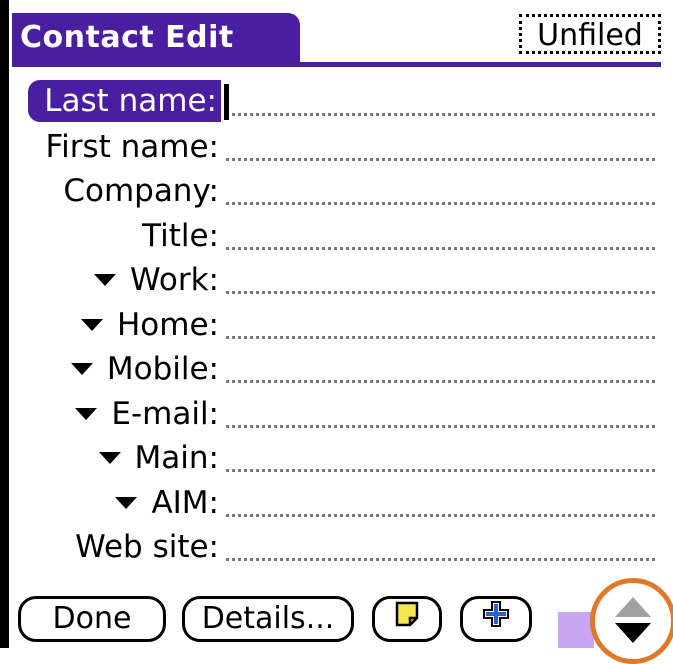  I want to click on field-label-text: Company:, so click(141, 191).